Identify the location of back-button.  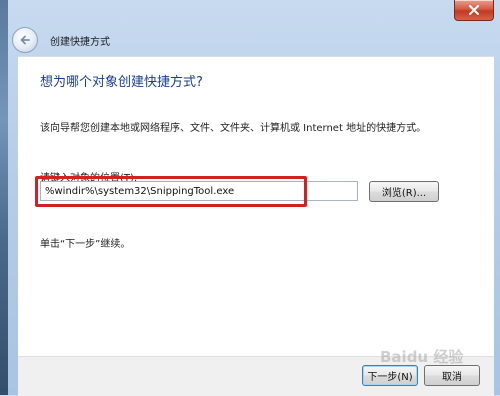
(25, 40).